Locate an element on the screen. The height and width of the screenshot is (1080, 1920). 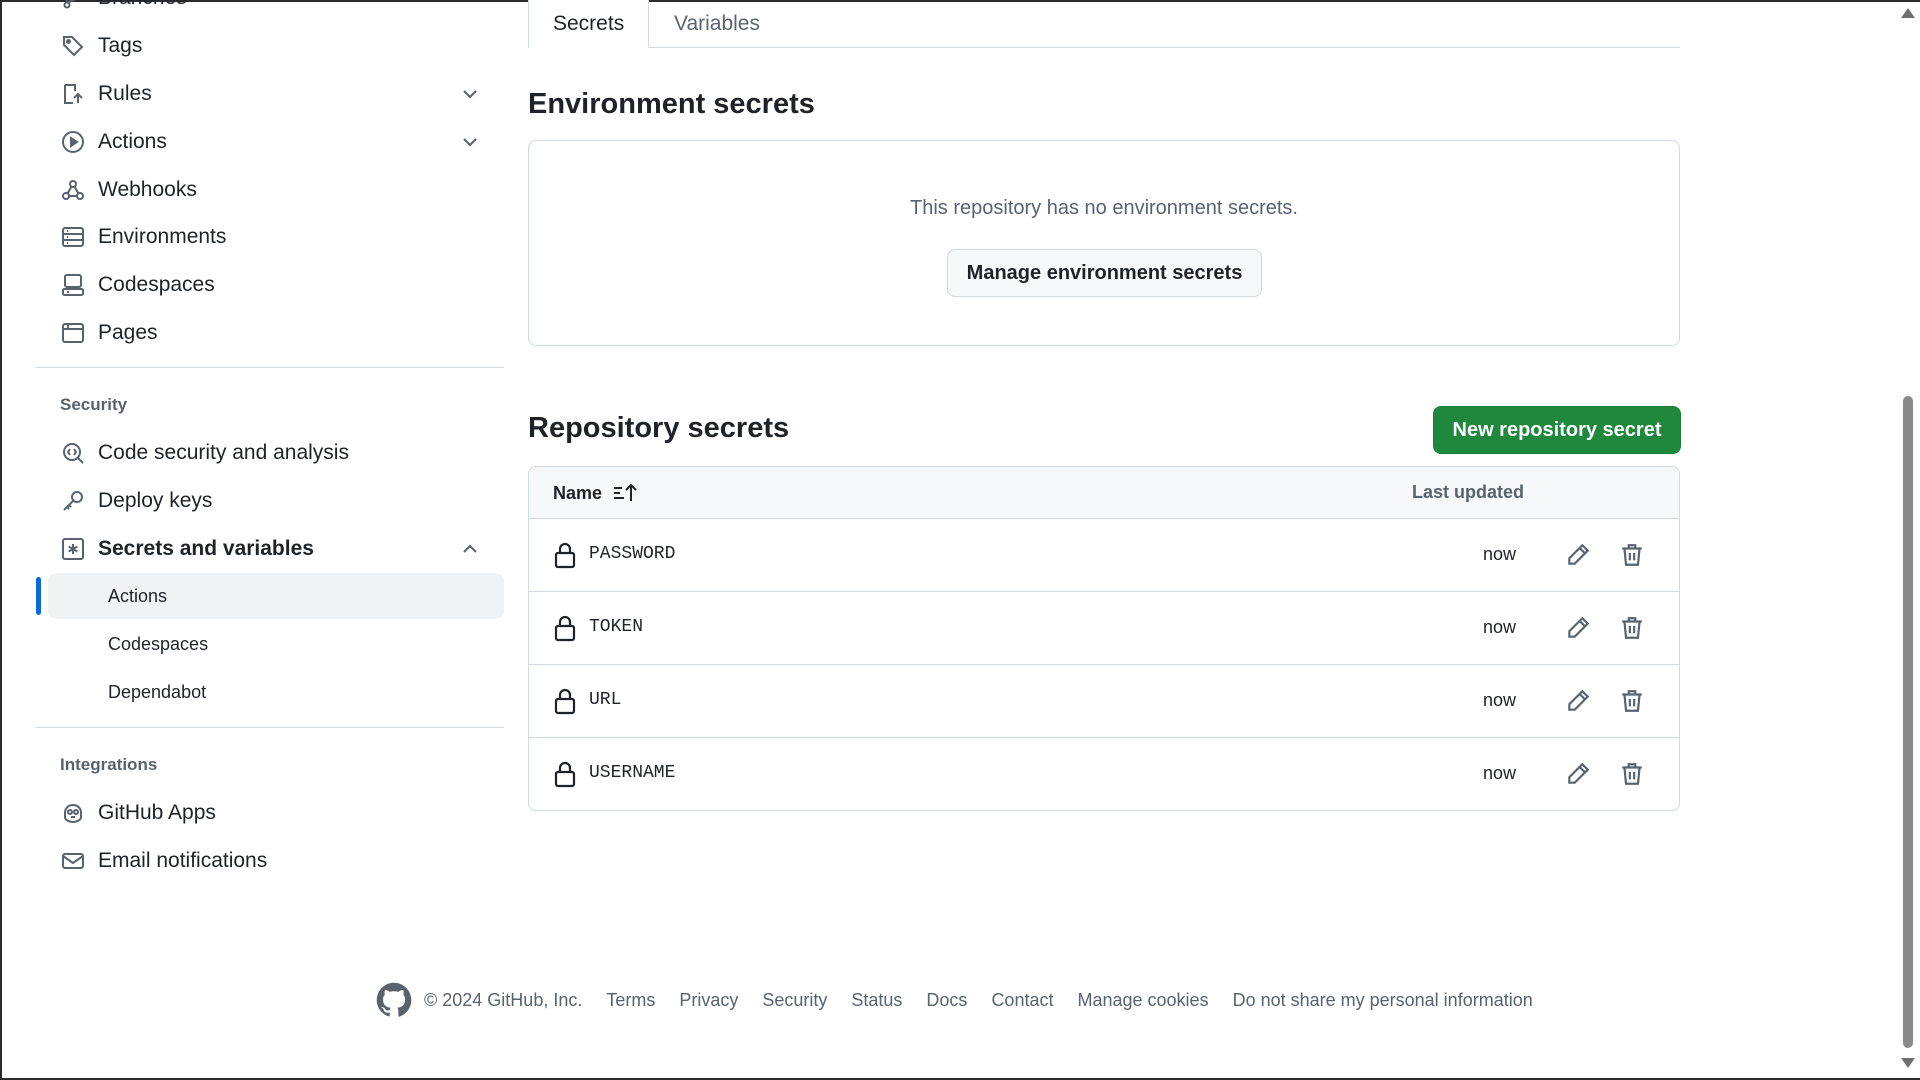
repository-secrets-heading: Repository secrets is located at coordinates (659, 428).